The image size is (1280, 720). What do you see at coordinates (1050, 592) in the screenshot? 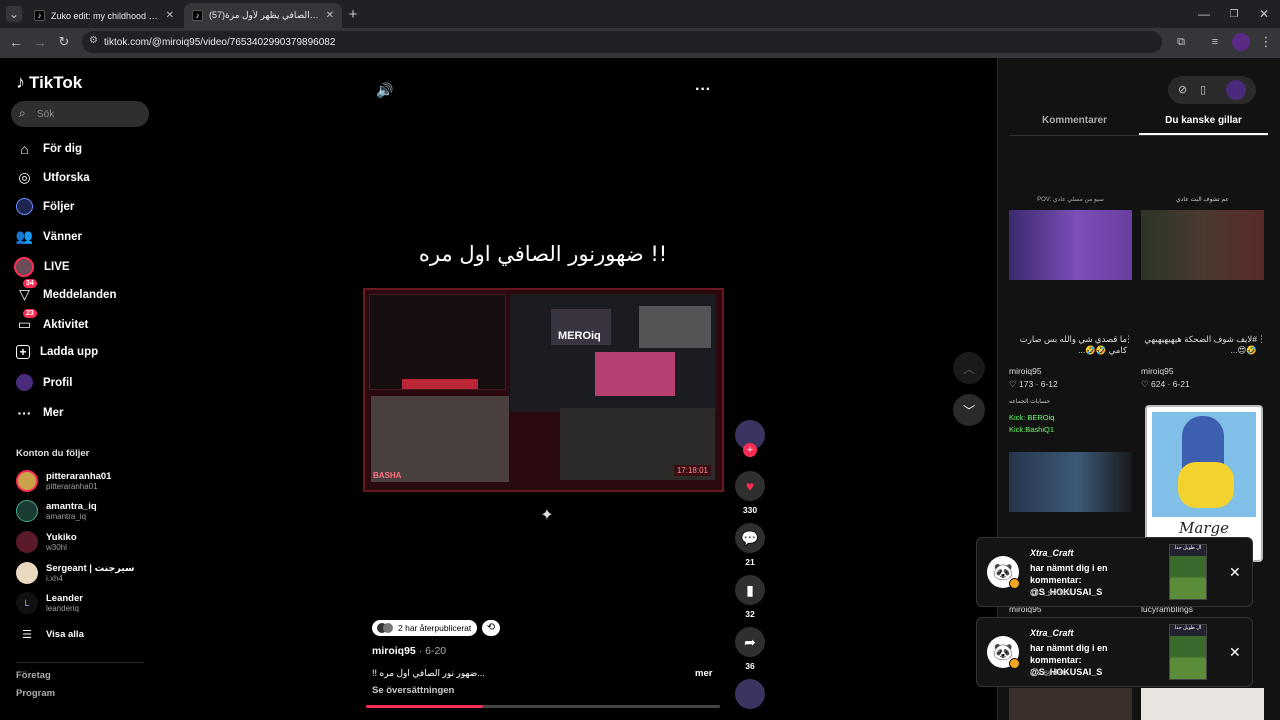
I see `notification-time: 11 s sedan` at bounding box center [1050, 592].